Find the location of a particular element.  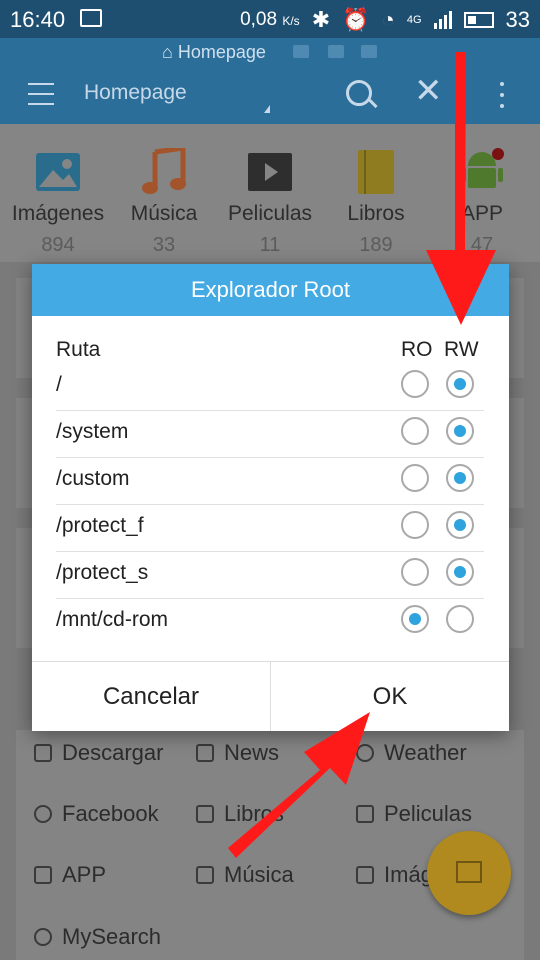

mount-path: /protect_s is located at coordinates (102, 572).